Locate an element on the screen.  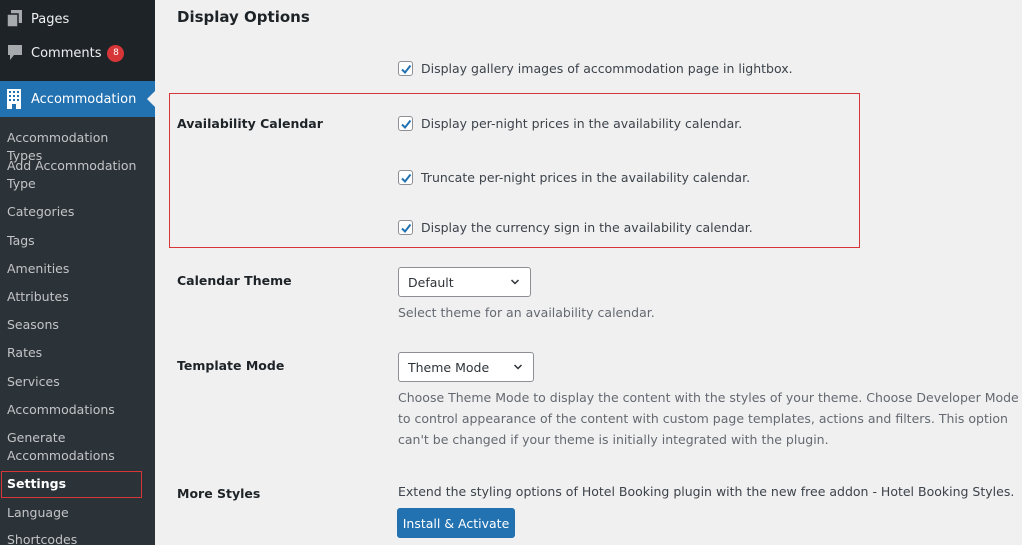
submenu-item-add-accommodation-type: Add Accommodation Type is located at coordinates (77, 175).